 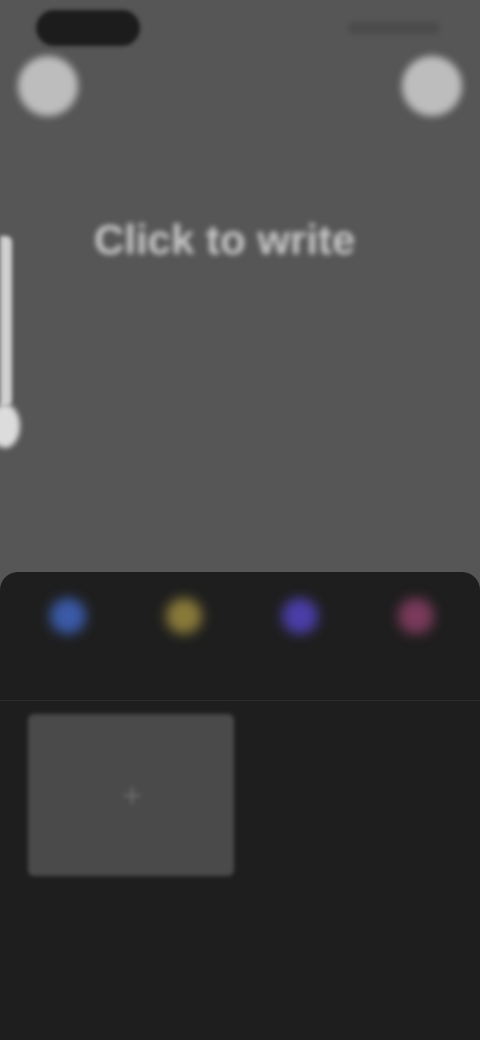 What do you see at coordinates (432, 86) in the screenshot?
I see `done-button` at bounding box center [432, 86].